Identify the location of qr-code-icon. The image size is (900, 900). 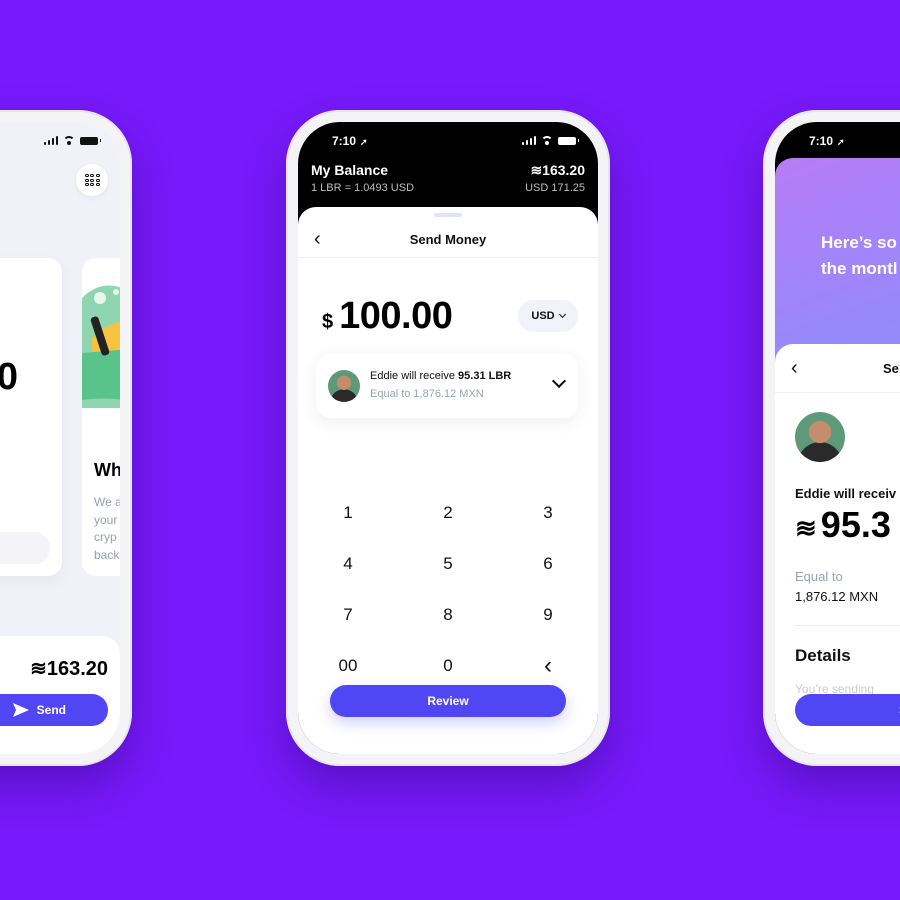
(92, 180).